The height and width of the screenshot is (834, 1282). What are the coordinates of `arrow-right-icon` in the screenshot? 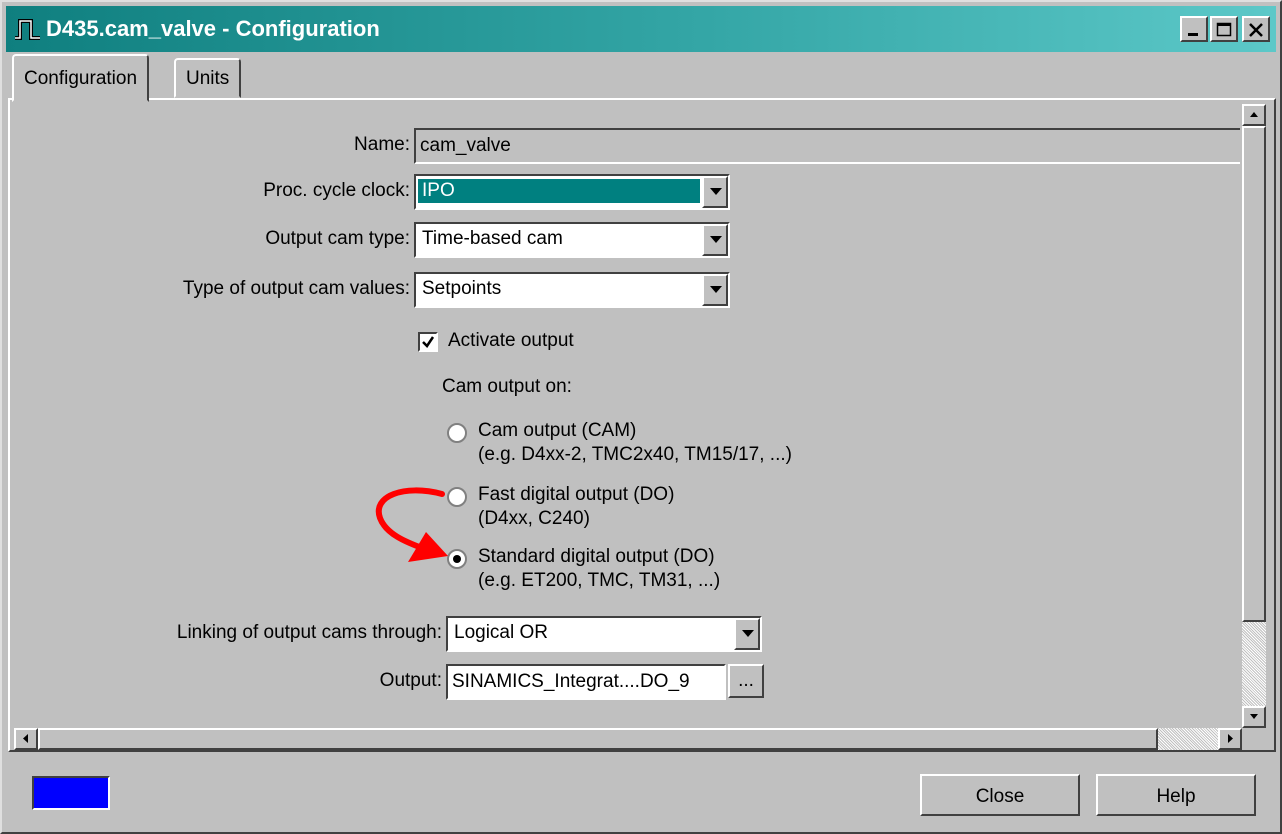 It's located at (1230, 738).